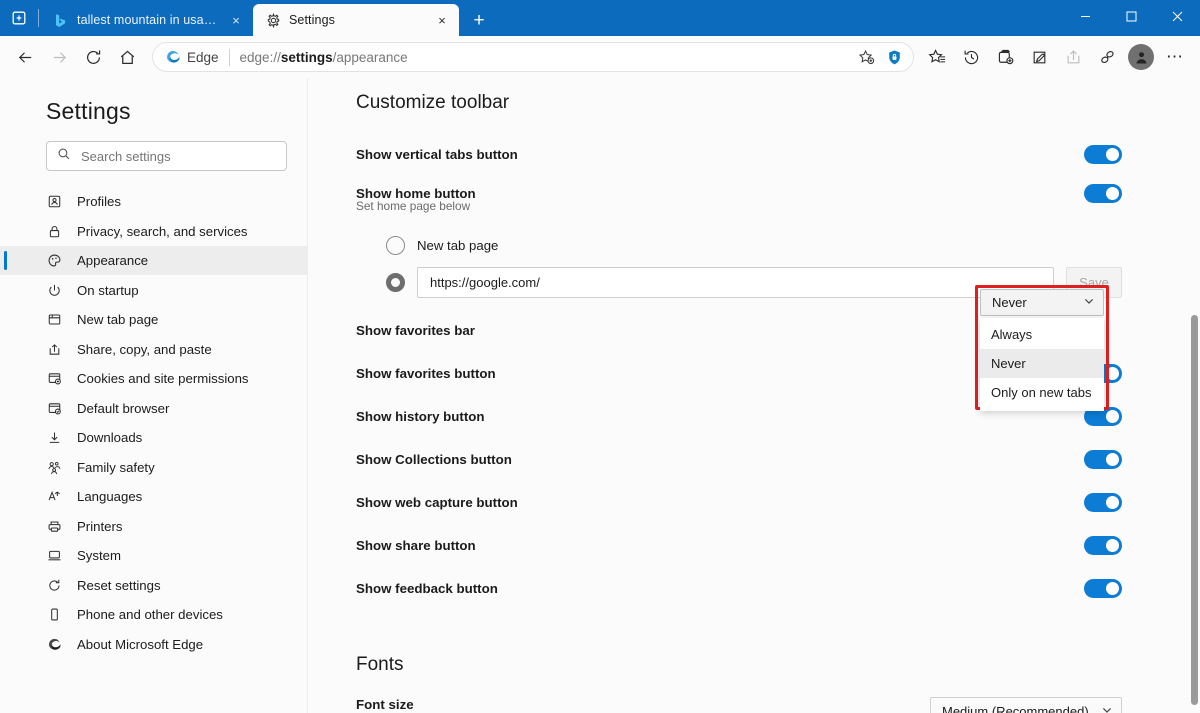  I want to click on cookies-icon, so click(54, 378).